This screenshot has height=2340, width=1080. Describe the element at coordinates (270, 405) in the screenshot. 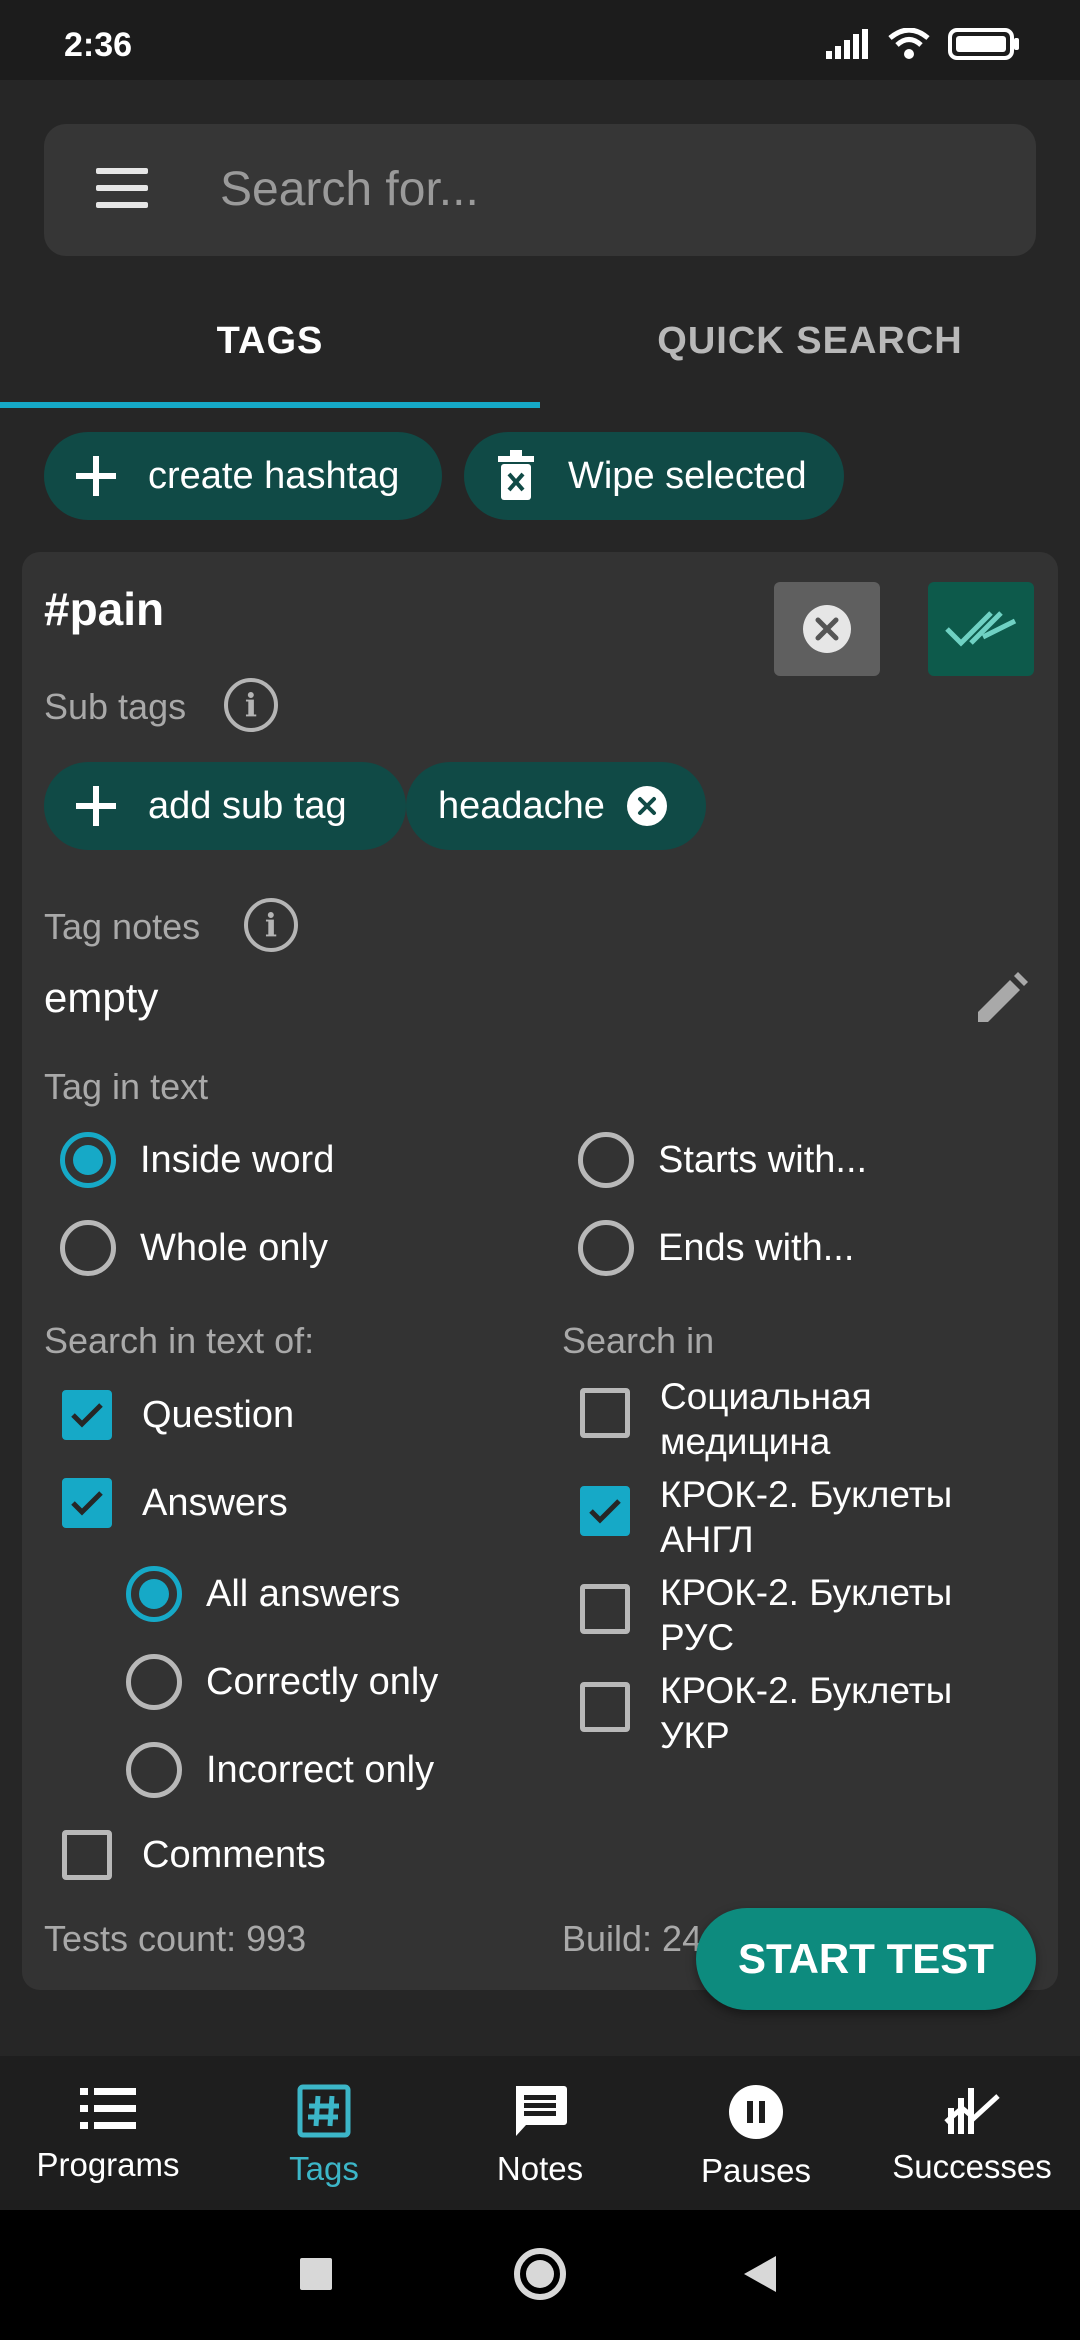

I see `tab-indicator` at that location.